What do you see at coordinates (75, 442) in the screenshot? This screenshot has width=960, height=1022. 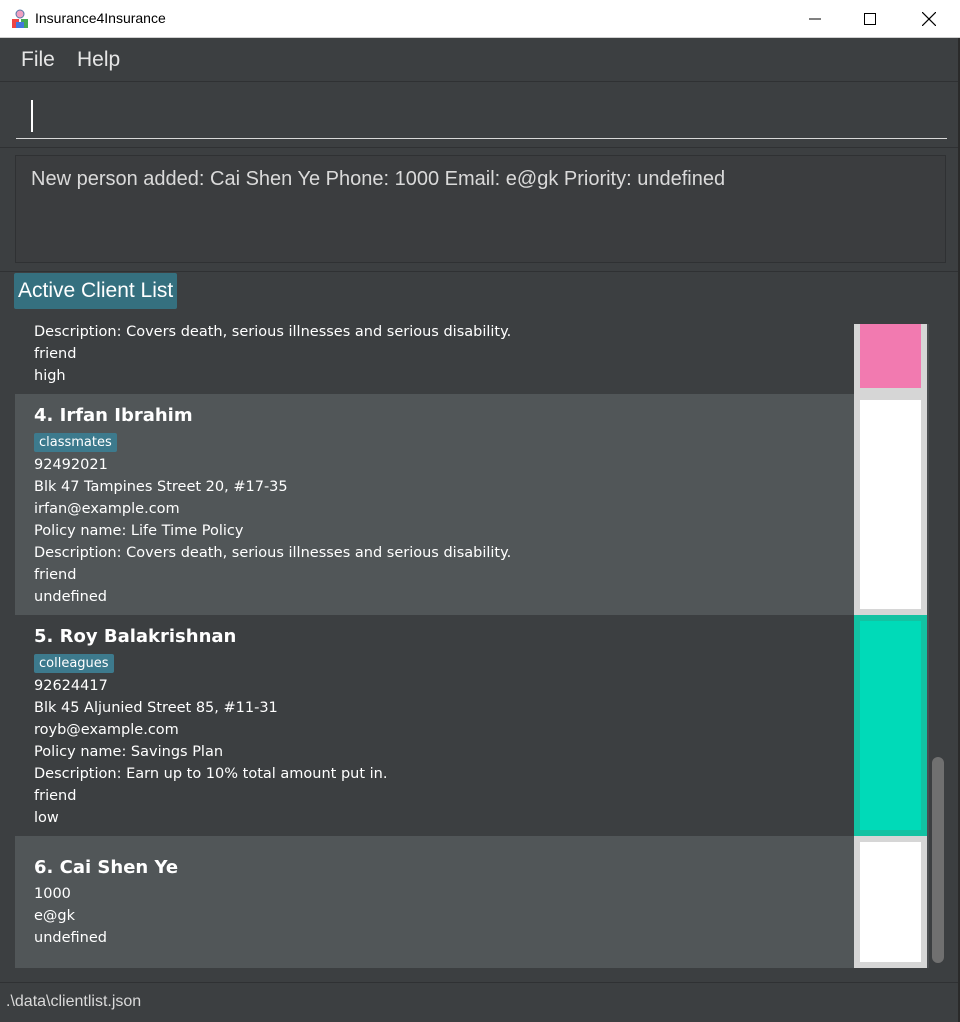 I see `client-tag: classmates` at bounding box center [75, 442].